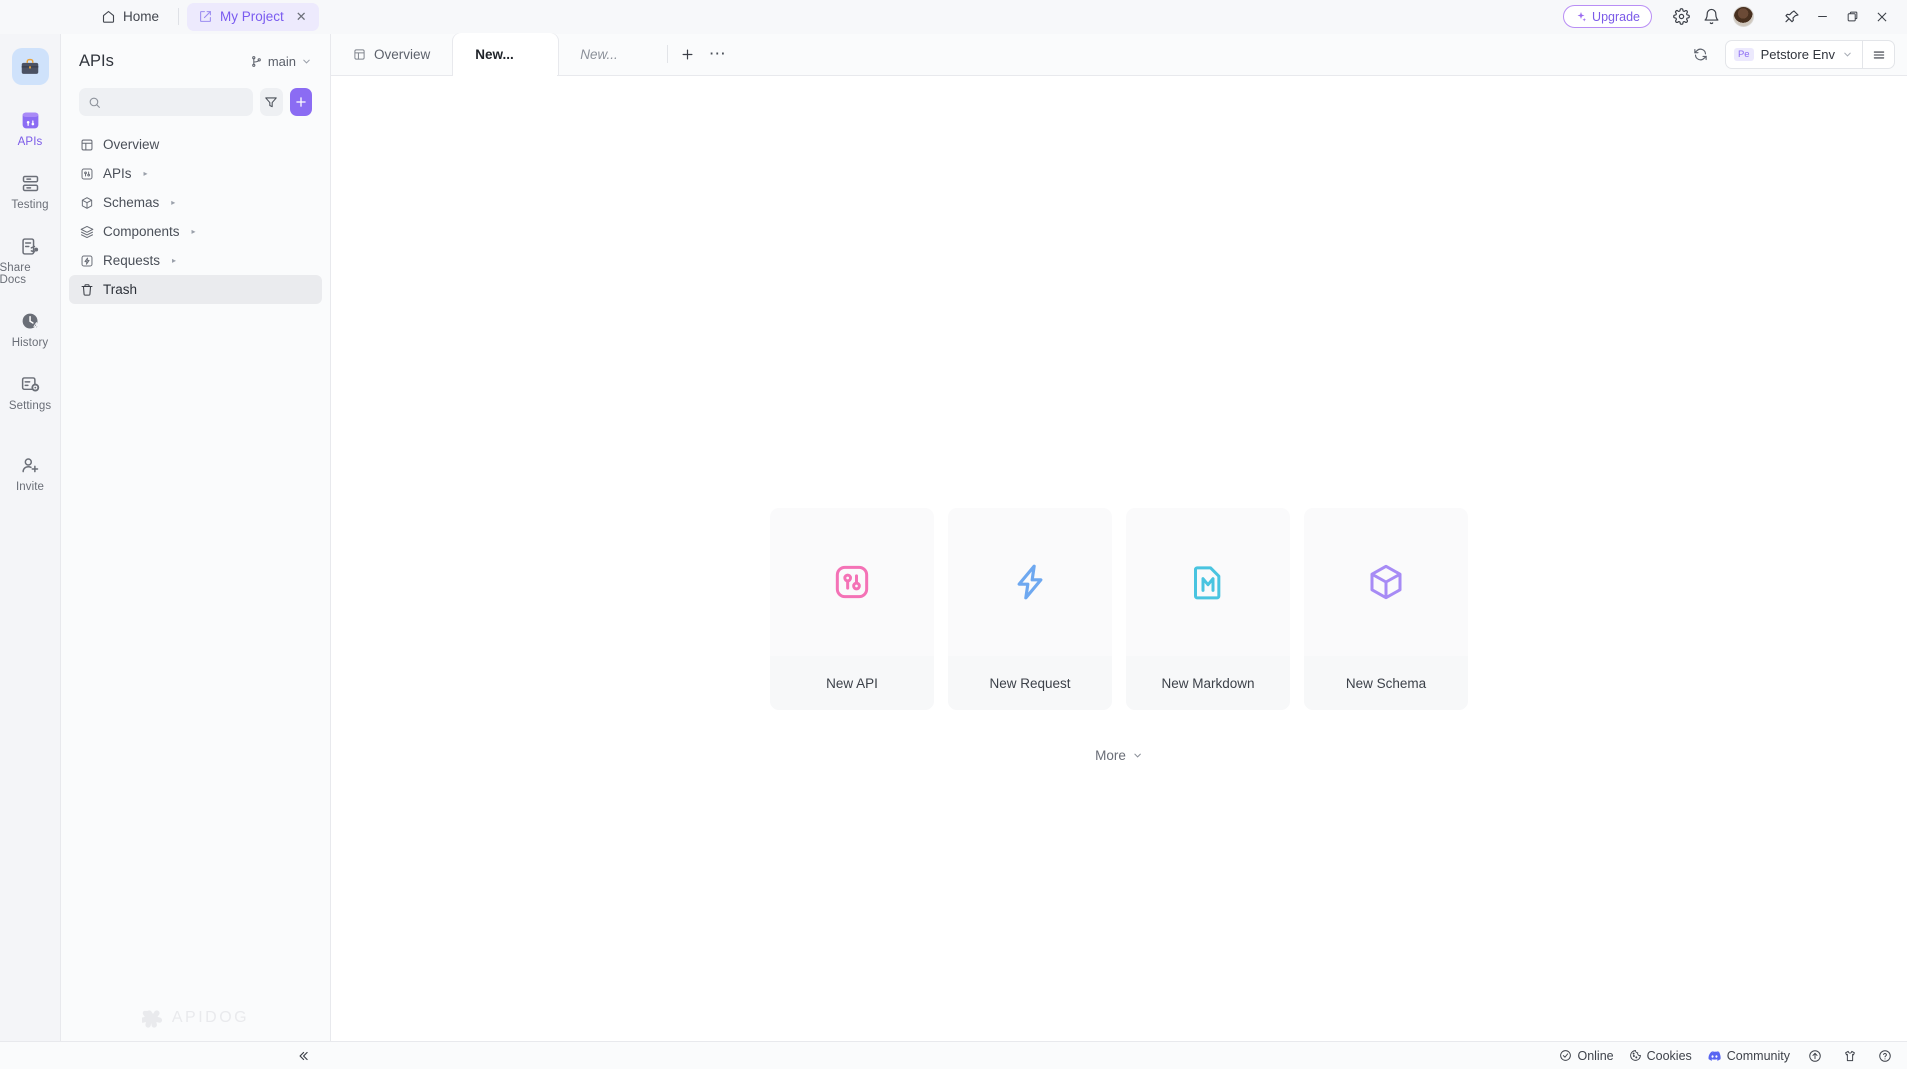  Describe the element at coordinates (1581, 17) in the screenshot. I see `sparkle-icon` at that location.